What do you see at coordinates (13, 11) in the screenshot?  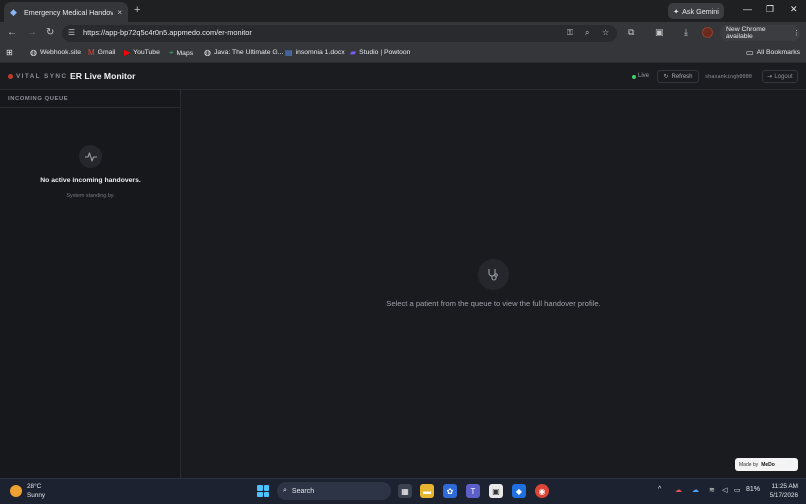 I see `tab-favicon-icon: ◆` at bounding box center [13, 11].